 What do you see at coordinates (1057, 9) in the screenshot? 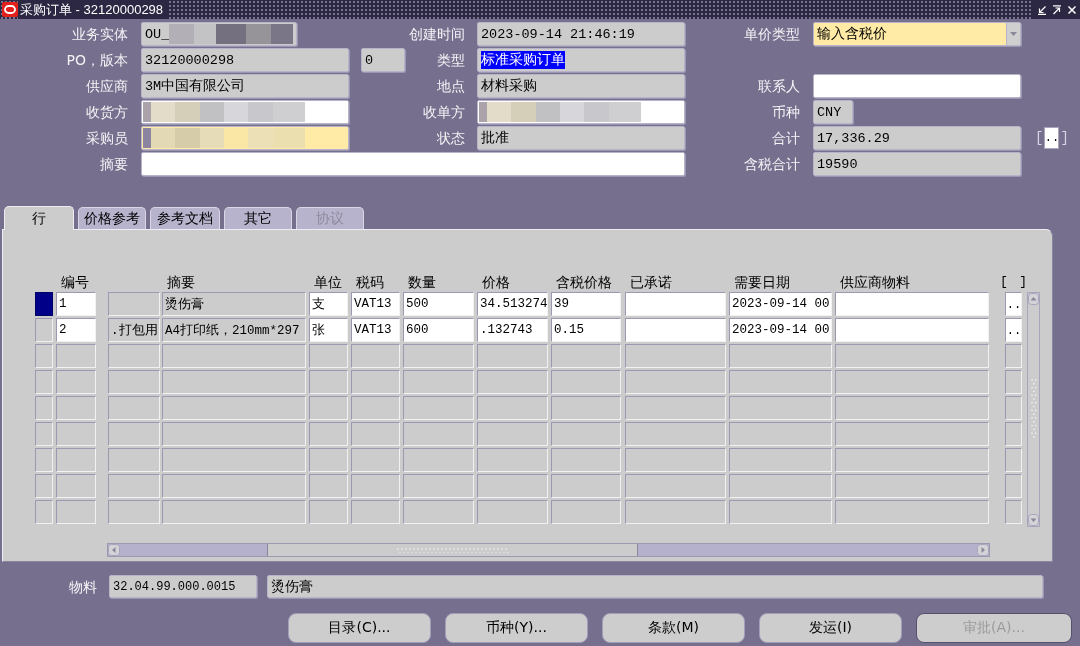
I see `maximize-icon` at bounding box center [1057, 9].